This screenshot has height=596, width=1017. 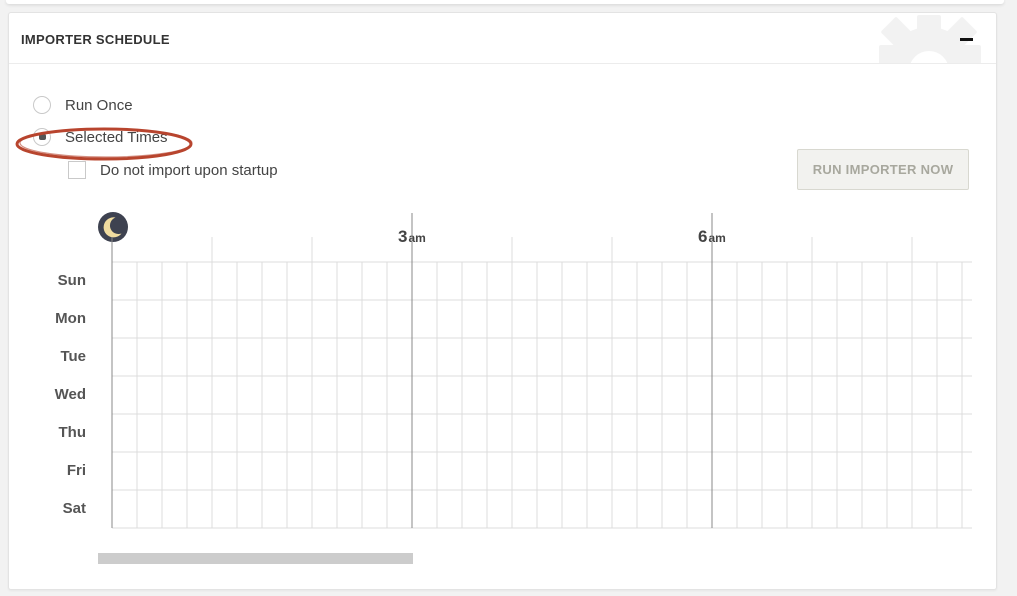 What do you see at coordinates (255, 558) in the screenshot?
I see `horizontal-scrollbar` at bounding box center [255, 558].